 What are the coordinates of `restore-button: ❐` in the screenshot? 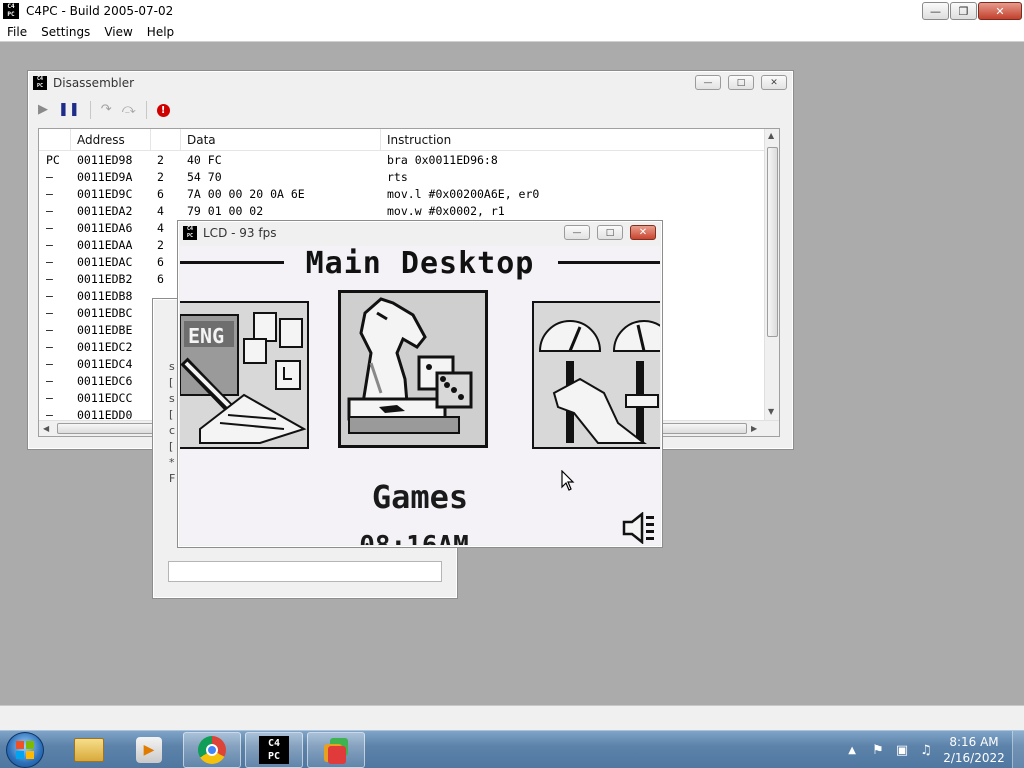 It's located at (963, 11).